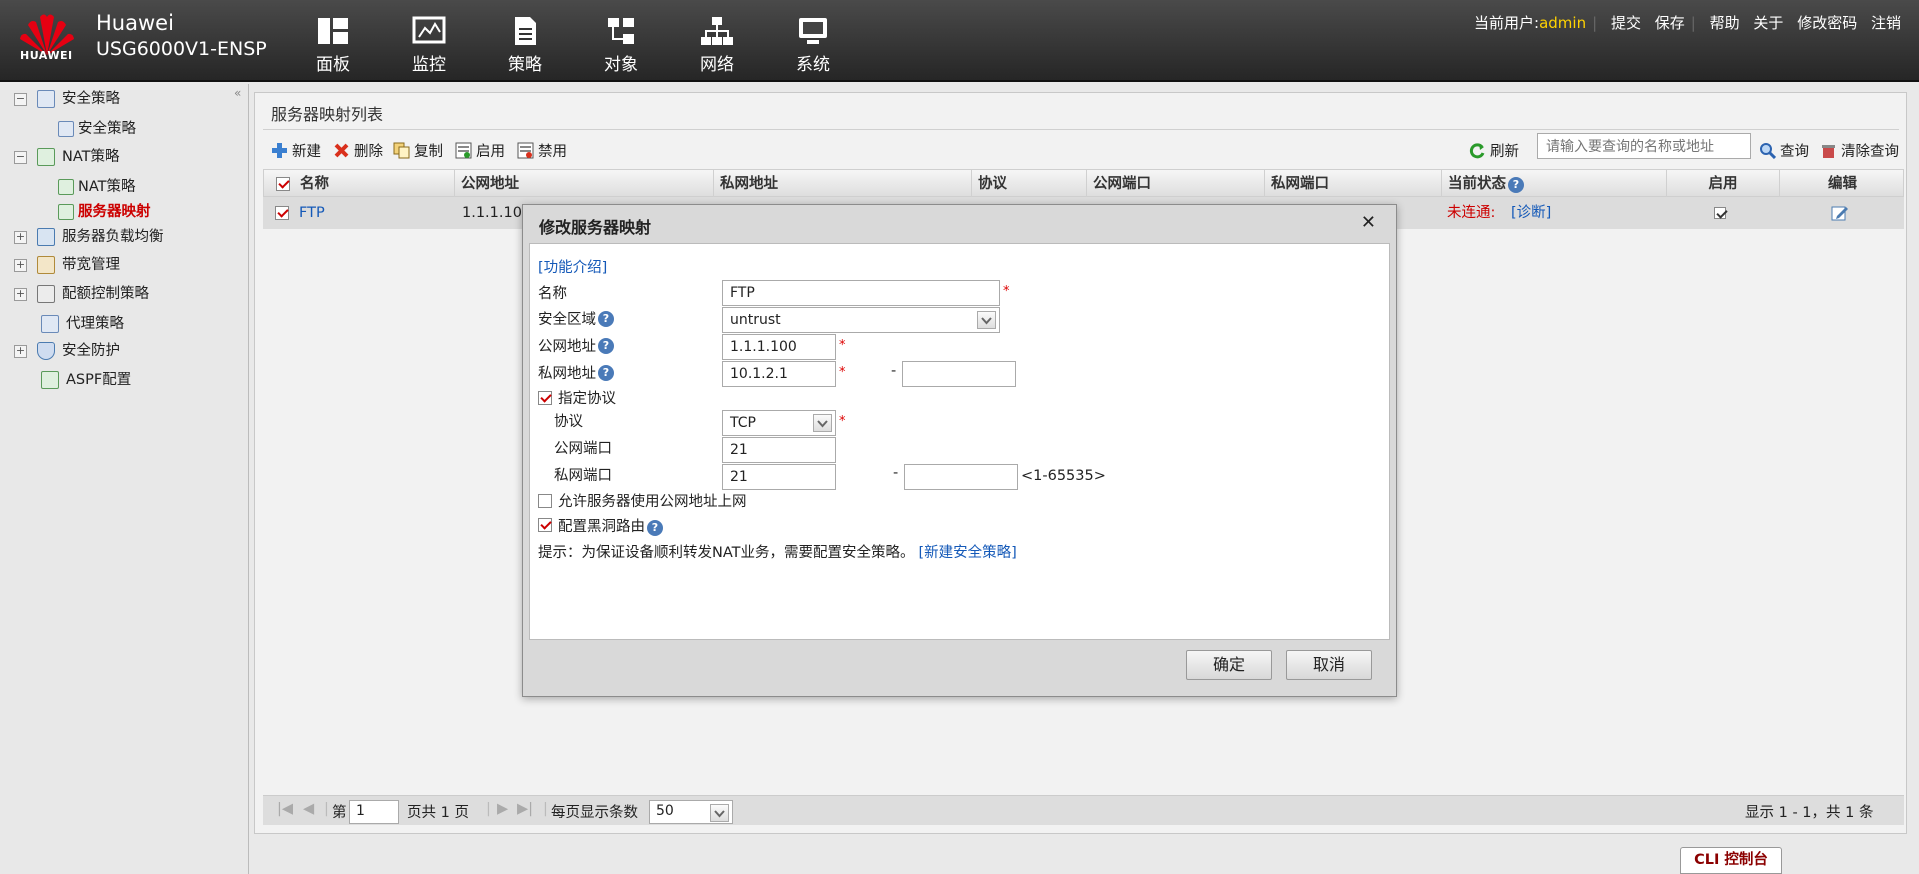 Image resolution: width=1919 pixels, height=874 pixels. Describe the element at coordinates (621, 65) in the screenshot. I see `nav-objects-label: 对象` at that location.